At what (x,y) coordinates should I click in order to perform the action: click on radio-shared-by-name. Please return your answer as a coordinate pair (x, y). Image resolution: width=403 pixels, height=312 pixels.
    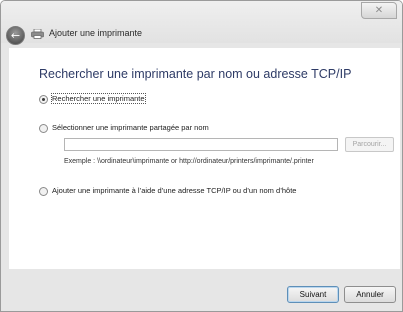
    Looking at the image, I should click on (43, 128).